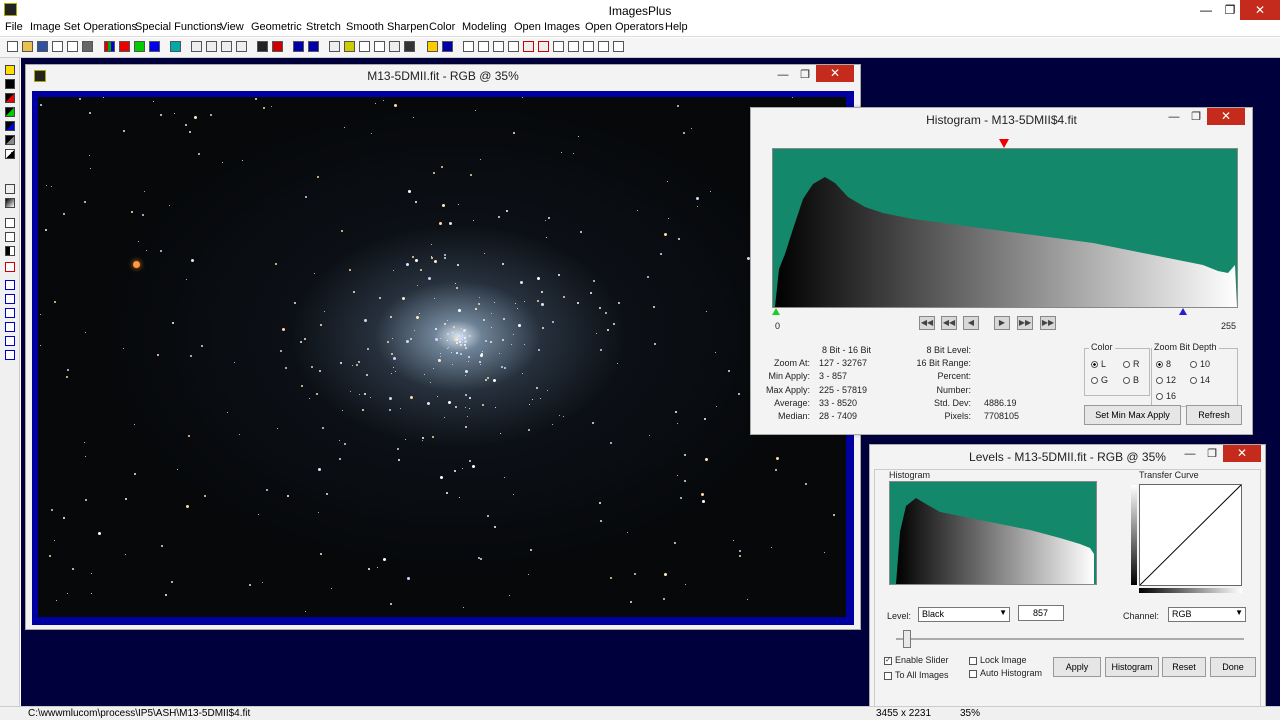  What do you see at coordinates (1260, 10) in the screenshot?
I see `close-icon: ✕` at bounding box center [1260, 10].